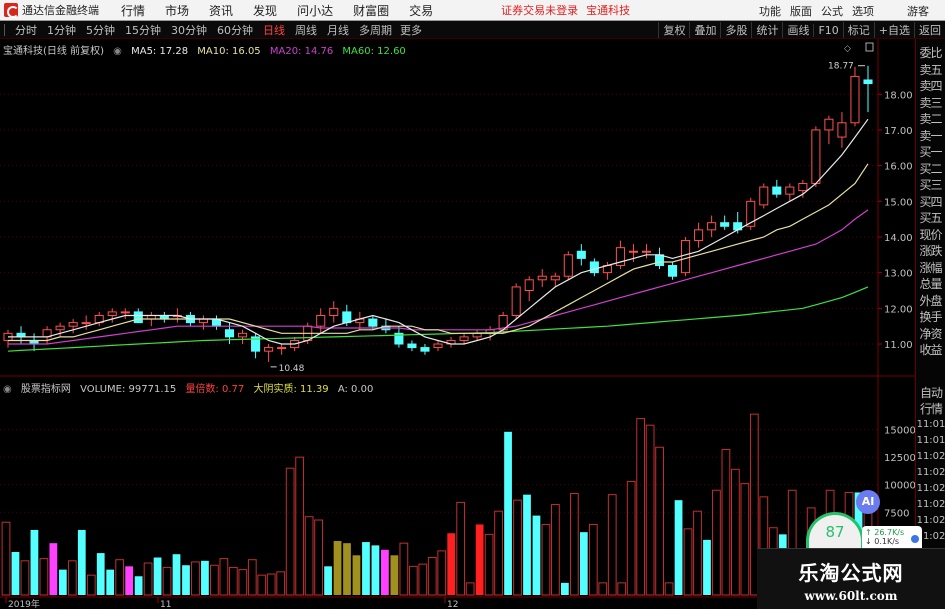 Image resolution: width=945 pixels, height=609 pixels. I want to click on menu-trade: 交易, so click(421, 10).